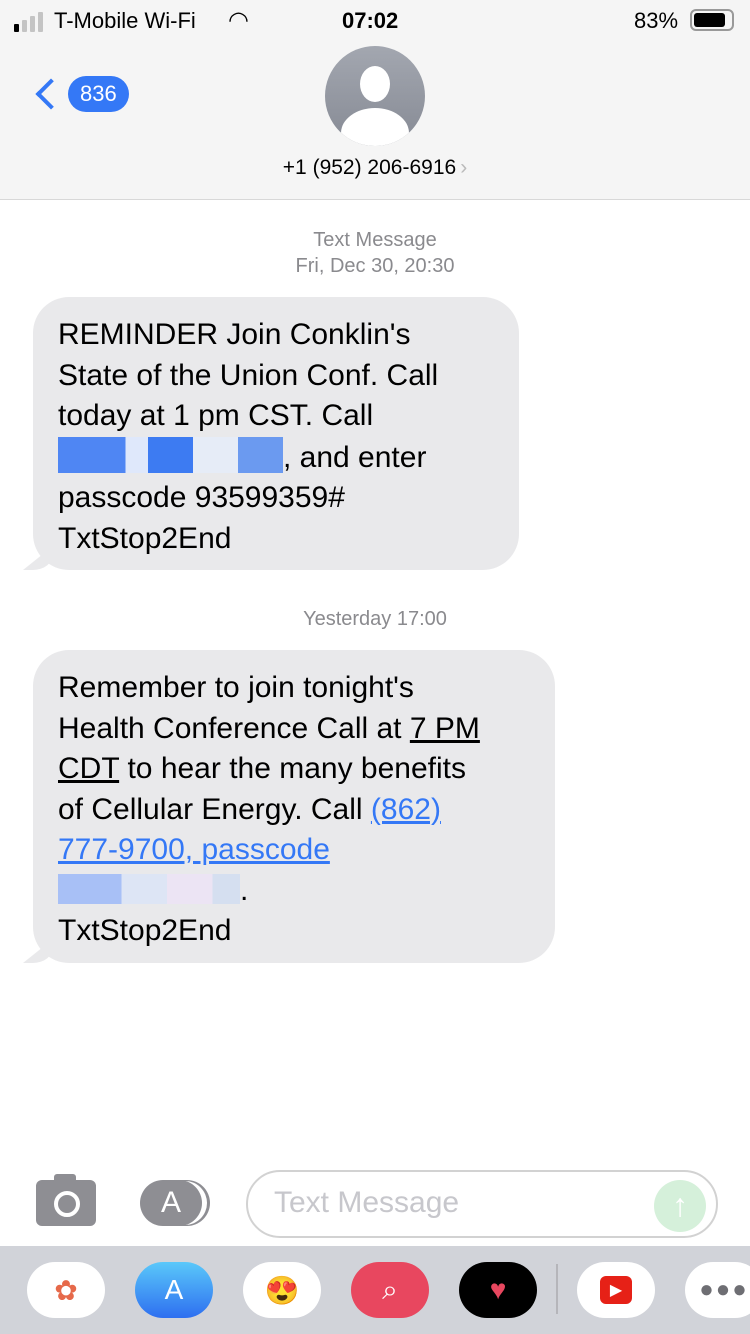  Describe the element at coordinates (66, 1200) in the screenshot. I see `camera-icon` at that location.